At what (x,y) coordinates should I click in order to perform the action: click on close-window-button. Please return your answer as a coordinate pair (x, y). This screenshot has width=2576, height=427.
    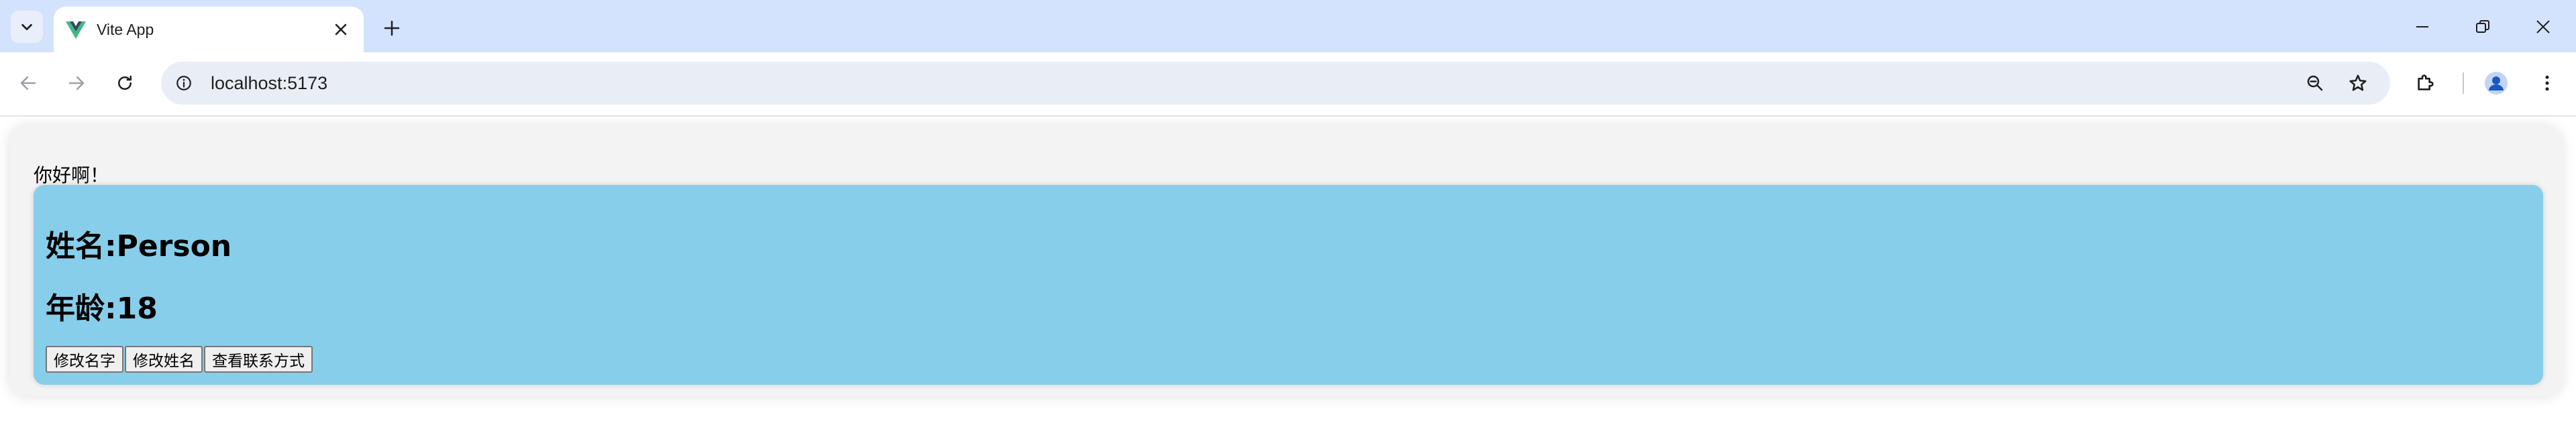
    Looking at the image, I should click on (2543, 27).